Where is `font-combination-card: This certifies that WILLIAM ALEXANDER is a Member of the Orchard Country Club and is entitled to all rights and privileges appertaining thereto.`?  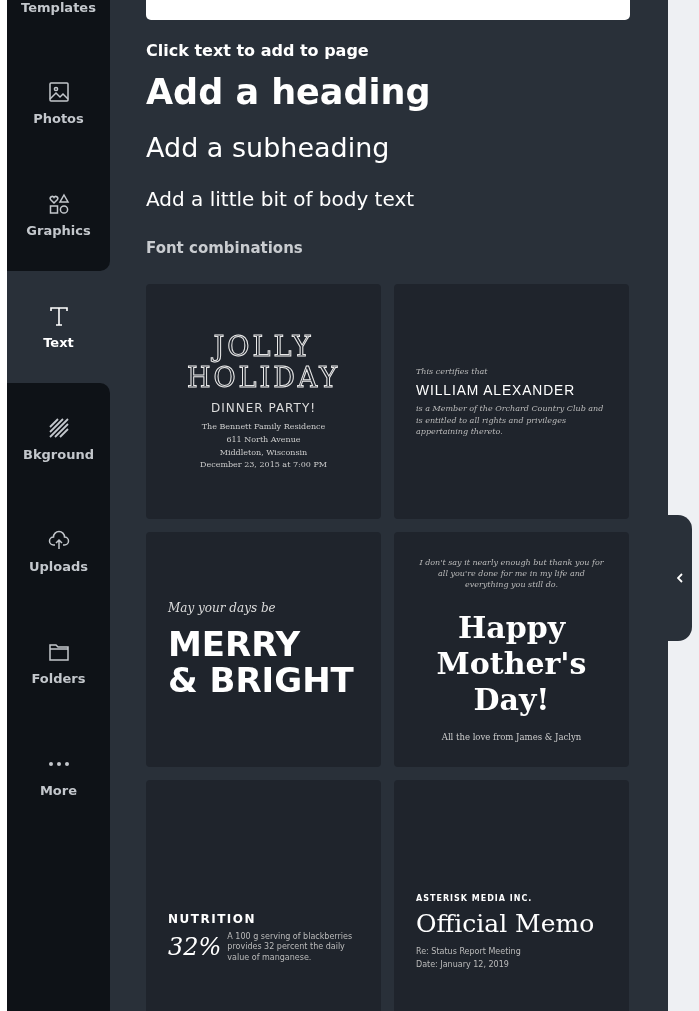 font-combination-card: This certifies that WILLIAM ALEXANDER is a Member of the Orchard Country Club and is entitled to all rights and privileges appertaining thereto. is located at coordinates (511, 401).